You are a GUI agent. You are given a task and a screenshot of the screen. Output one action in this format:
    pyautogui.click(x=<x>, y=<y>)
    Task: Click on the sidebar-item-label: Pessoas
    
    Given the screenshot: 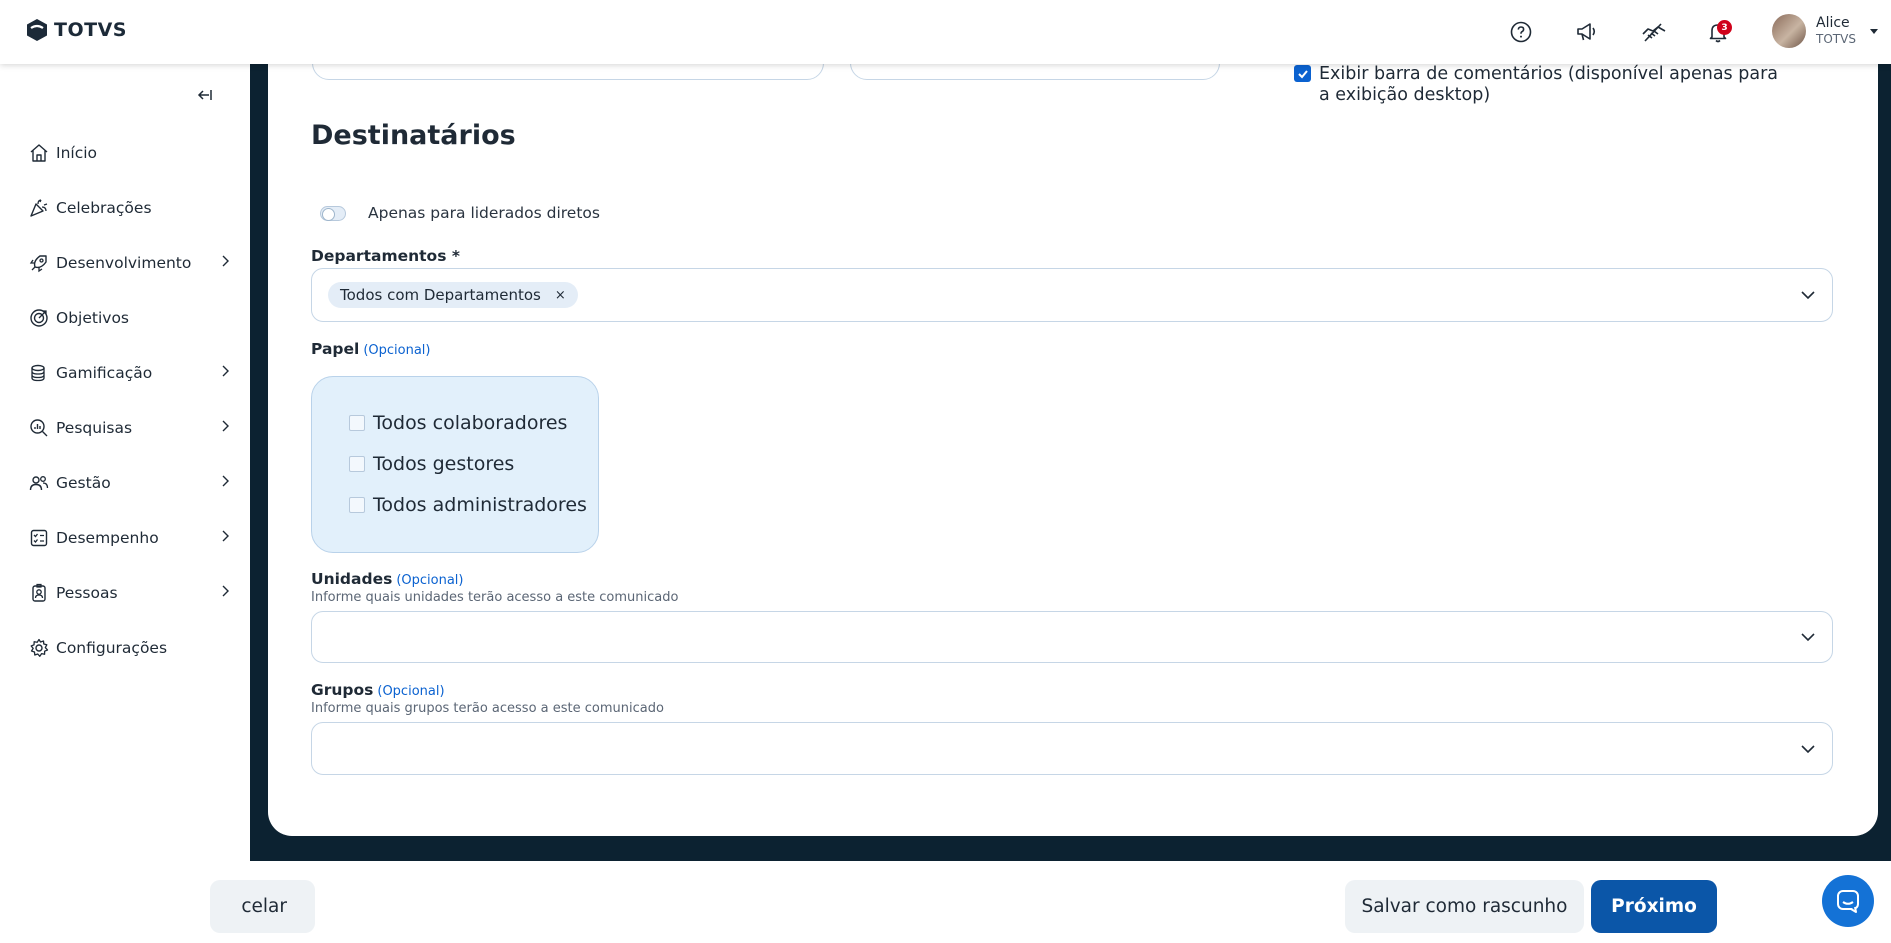 What is the action you would take?
    pyautogui.click(x=87, y=592)
    